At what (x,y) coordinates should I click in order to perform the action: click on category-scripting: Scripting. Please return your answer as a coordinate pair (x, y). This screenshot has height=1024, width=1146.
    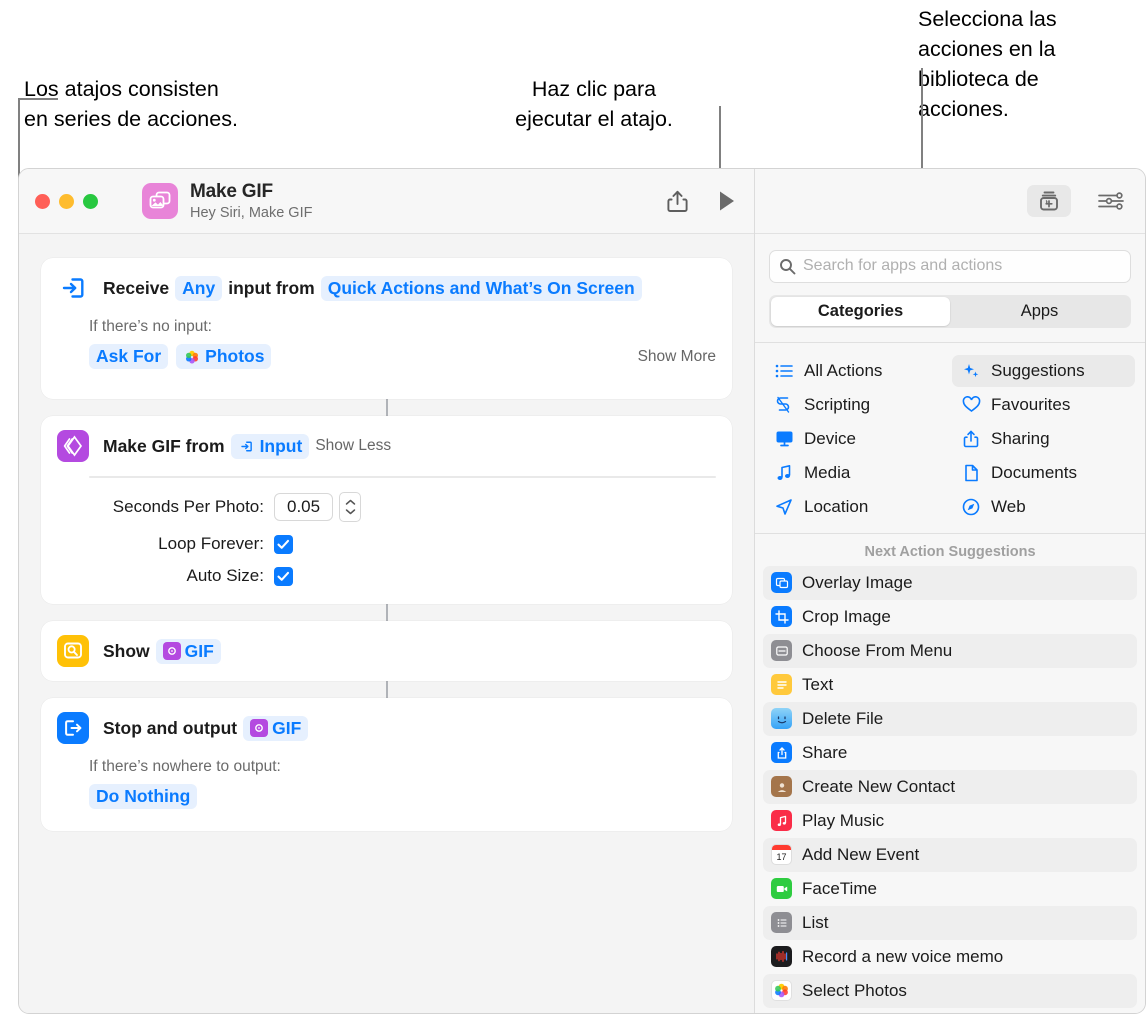
    Looking at the image, I should click on (856, 405).